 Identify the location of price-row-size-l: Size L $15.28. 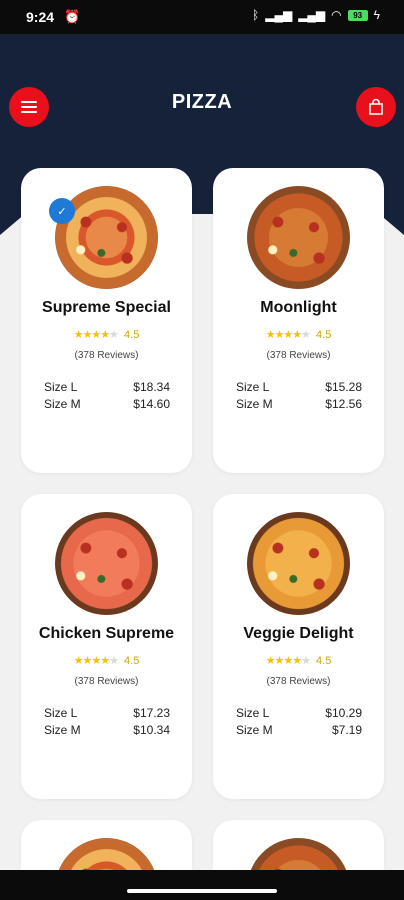
(299, 387).